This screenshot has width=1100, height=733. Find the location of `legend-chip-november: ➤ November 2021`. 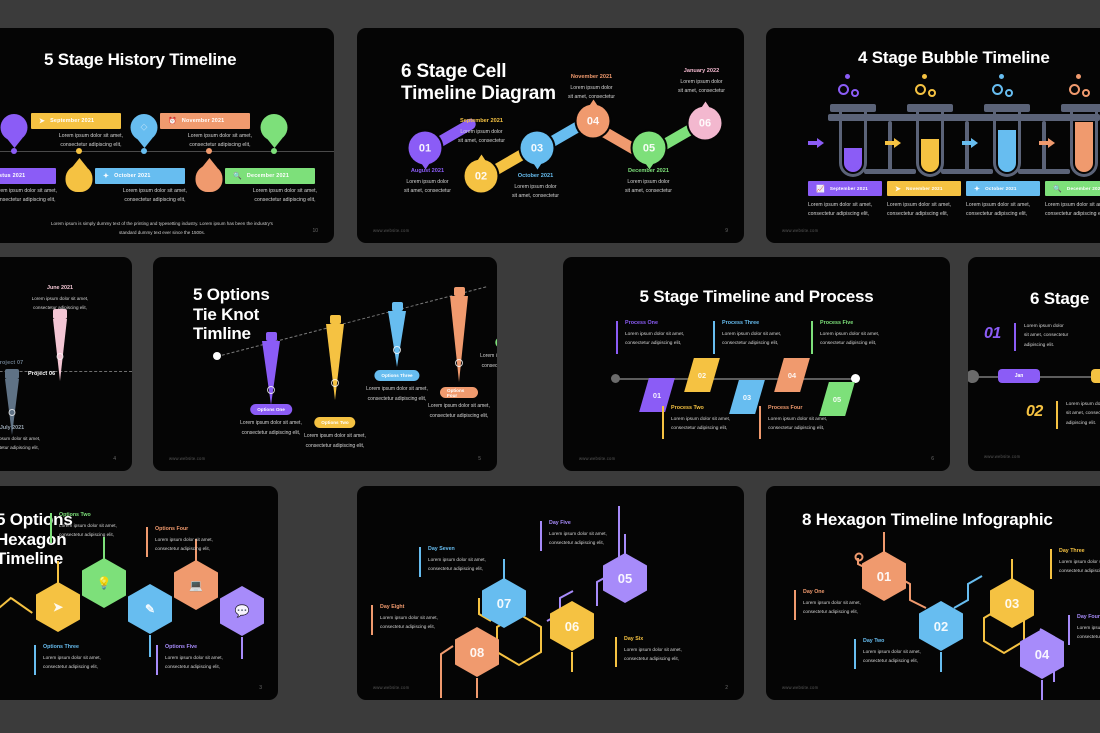

legend-chip-november: ➤ November 2021 is located at coordinates (924, 188).